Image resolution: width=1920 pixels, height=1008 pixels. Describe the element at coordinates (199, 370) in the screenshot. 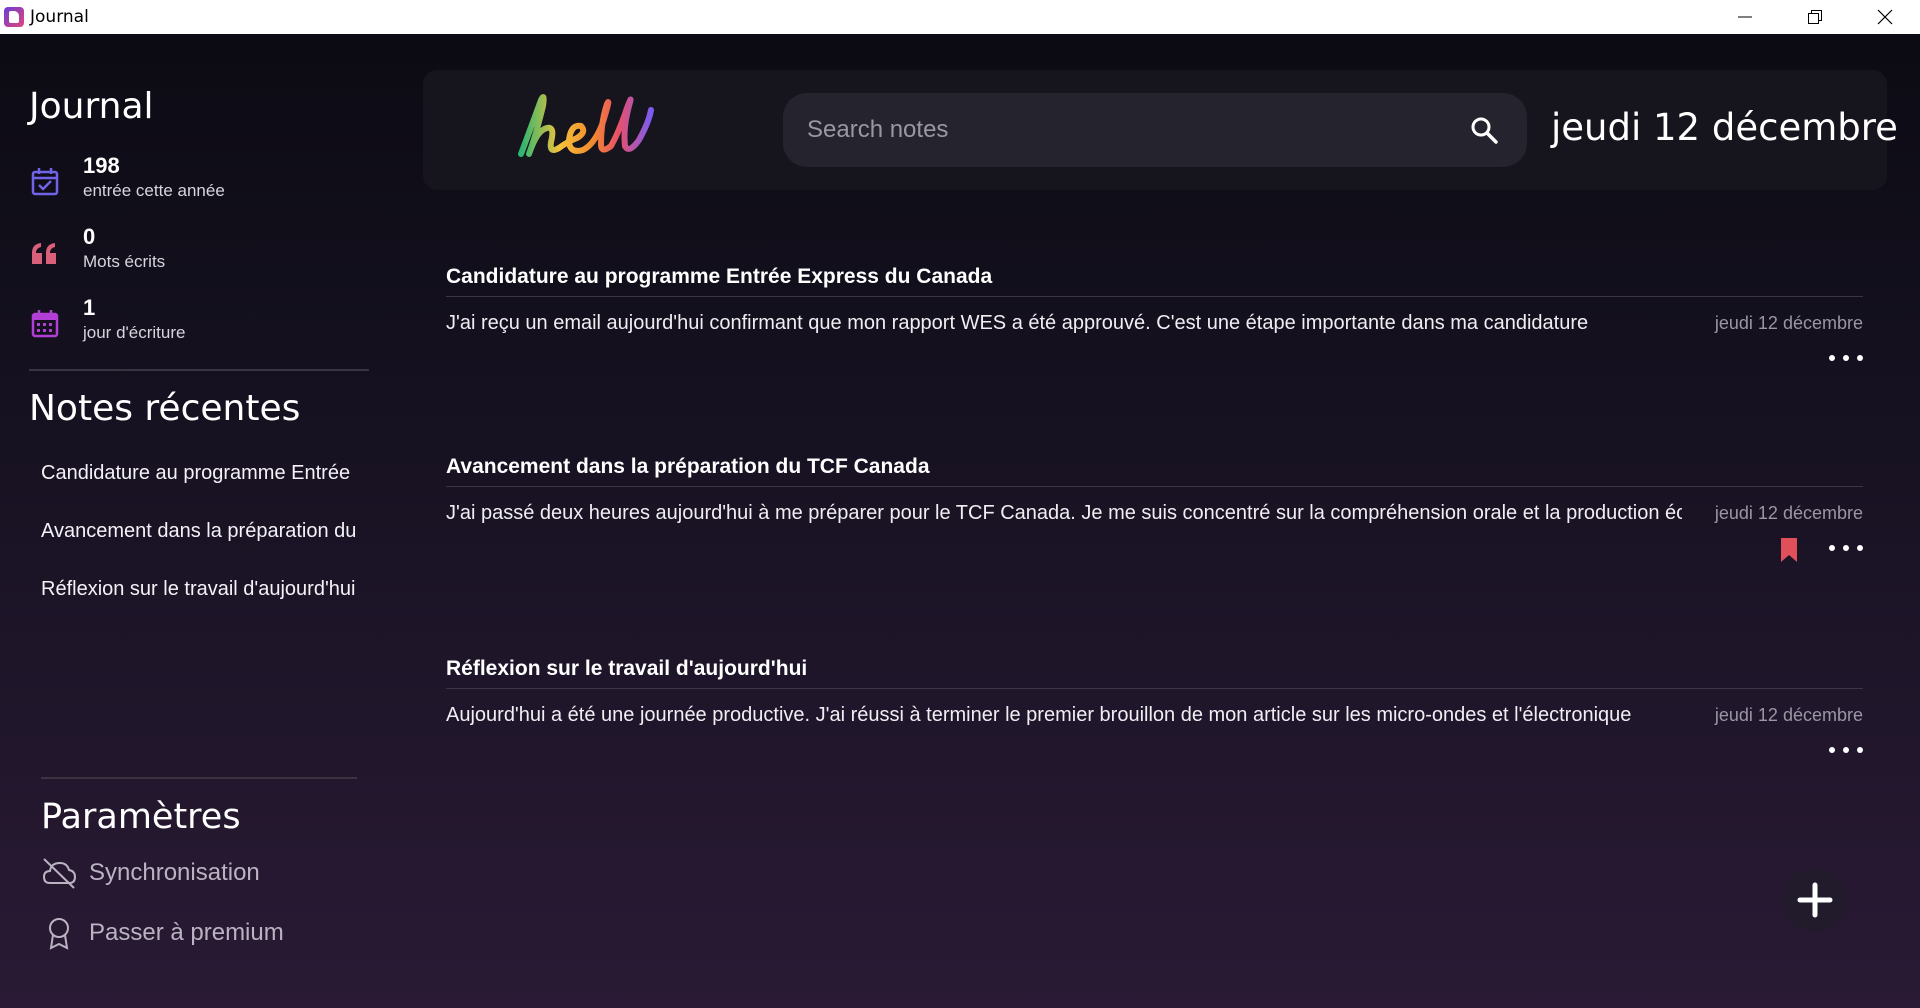

I see `sidebar-divider` at that location.